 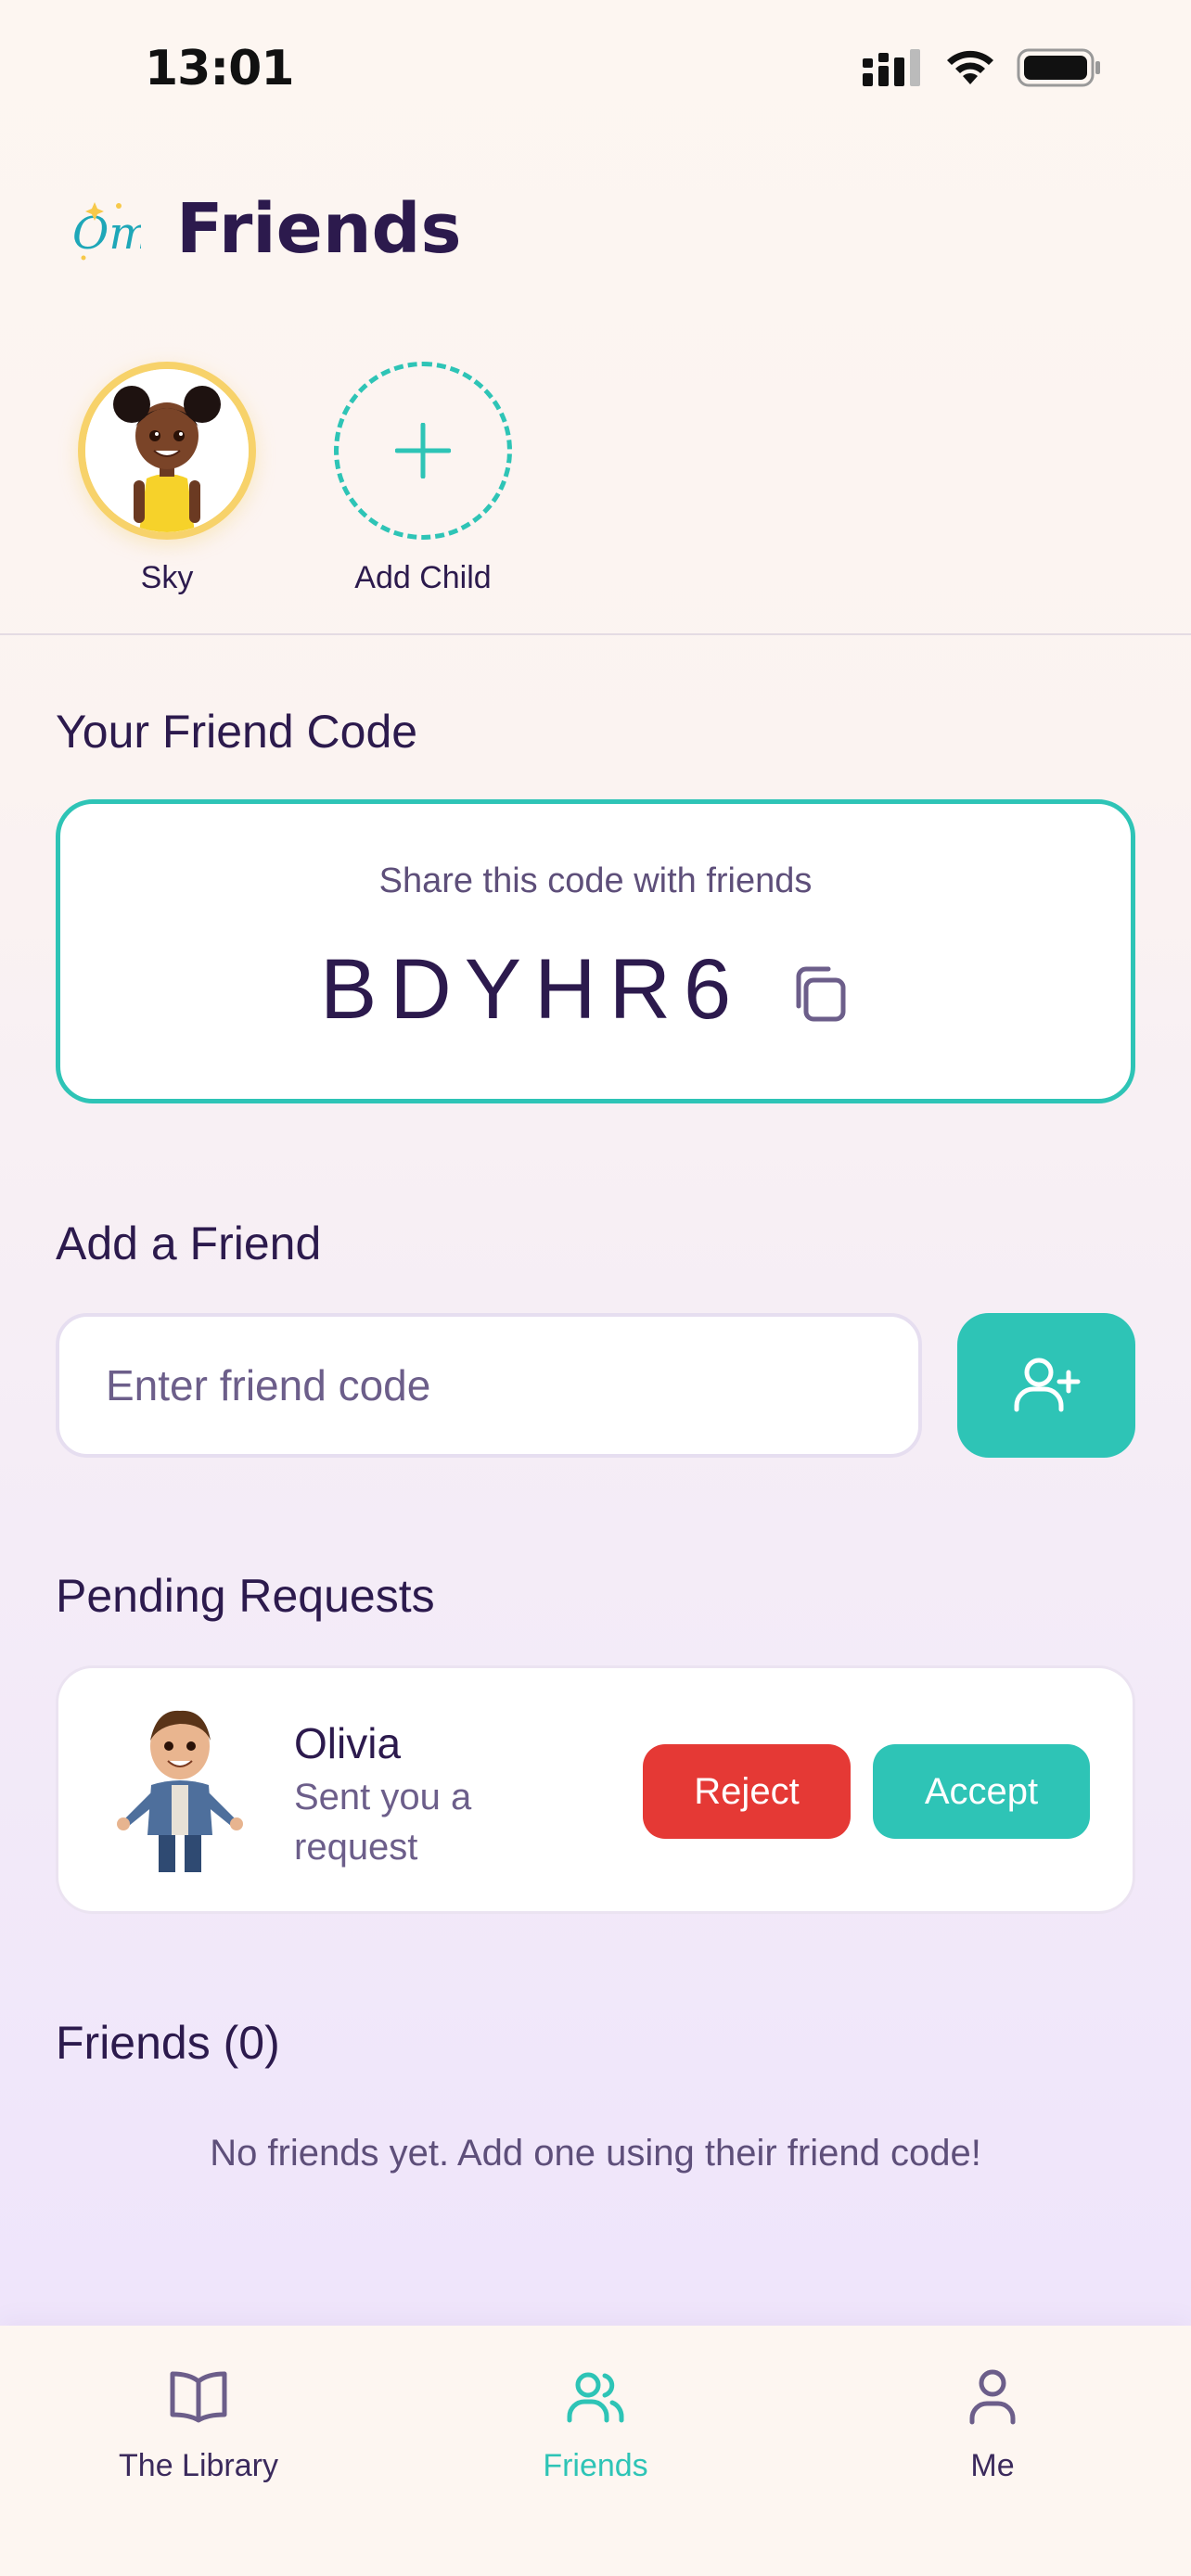 What do you see at coordinates (489, 1385) in the screenshot?
I see `friend-code-input` at bounding box center [489, 1385].